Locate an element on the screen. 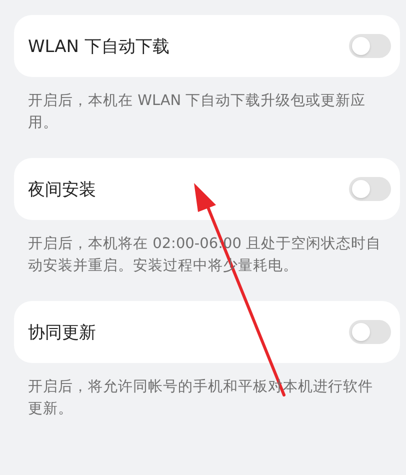 The height and width of the screenshot is (475, 406). setting-title: WLAN 下自动下载 is located at coordinates (99, 47).